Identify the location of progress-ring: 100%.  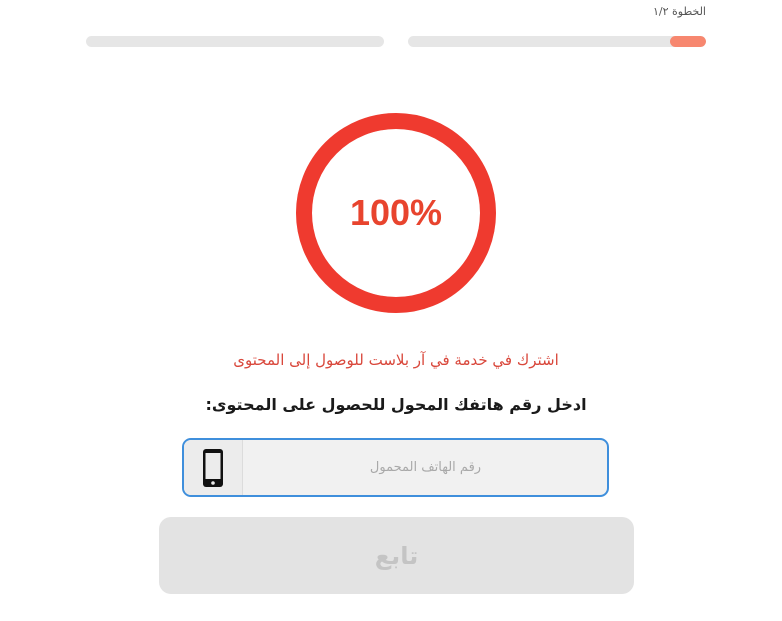
(396, 213).